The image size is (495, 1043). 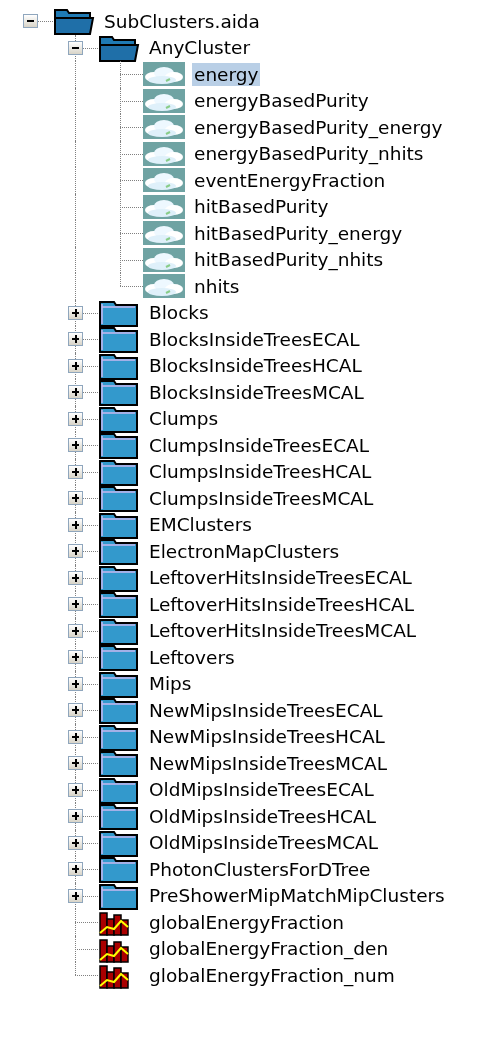 I want to click on tree-item: nhits, so click(x=217, y=286).